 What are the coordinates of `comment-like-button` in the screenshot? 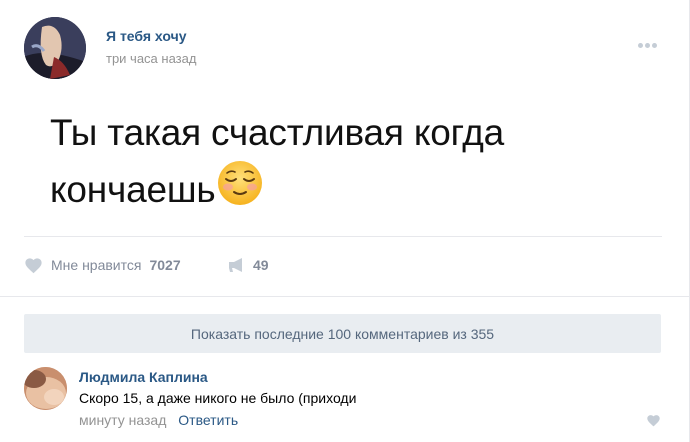 It's located at (653, 423).